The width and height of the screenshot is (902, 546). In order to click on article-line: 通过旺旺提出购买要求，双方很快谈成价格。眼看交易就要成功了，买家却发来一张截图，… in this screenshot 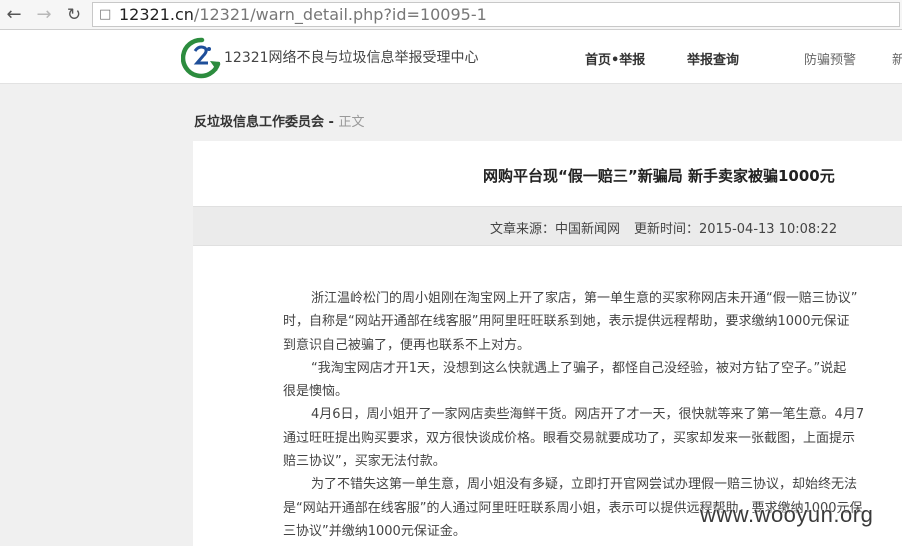, I will do `click(569, 438)`.